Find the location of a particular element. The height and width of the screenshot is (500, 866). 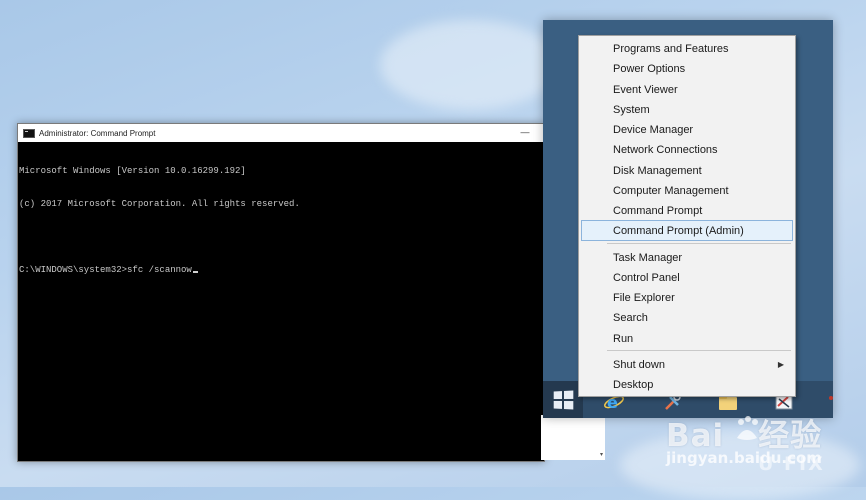

window-edge-strip: ▾ is located at coordinates (573, 437).